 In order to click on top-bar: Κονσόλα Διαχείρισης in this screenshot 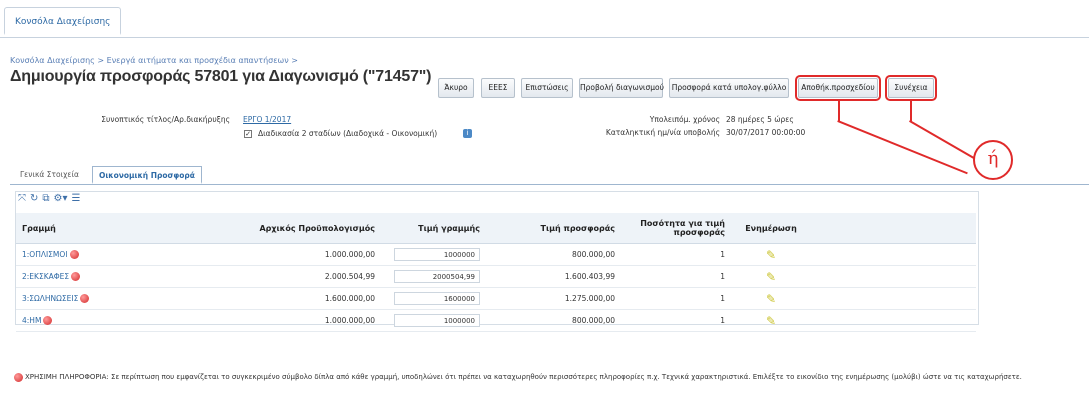, I will do `click(544, 19)`.